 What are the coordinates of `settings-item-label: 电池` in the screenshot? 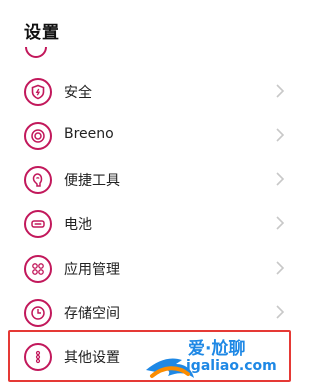 It's located at (78, 225).